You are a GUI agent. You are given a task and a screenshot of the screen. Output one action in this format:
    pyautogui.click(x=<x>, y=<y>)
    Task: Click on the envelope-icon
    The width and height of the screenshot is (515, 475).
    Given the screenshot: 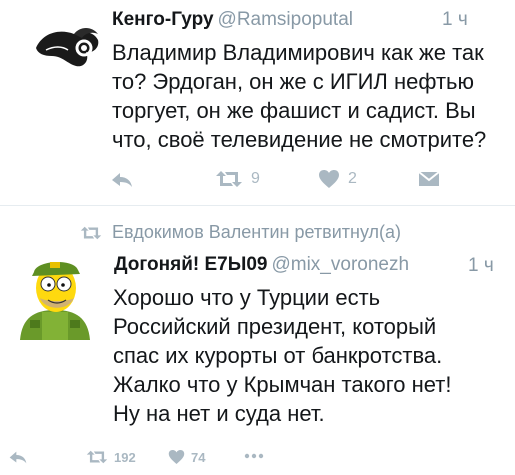 What is the action you would take?
    pyautogui.click(x=429, y=178)
    